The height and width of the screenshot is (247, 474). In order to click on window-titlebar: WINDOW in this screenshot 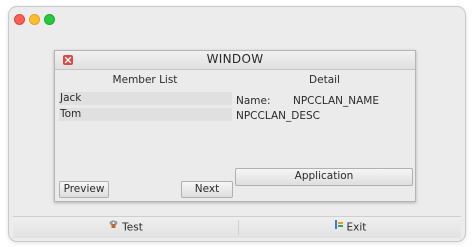, I will do `click(235, 60)`.